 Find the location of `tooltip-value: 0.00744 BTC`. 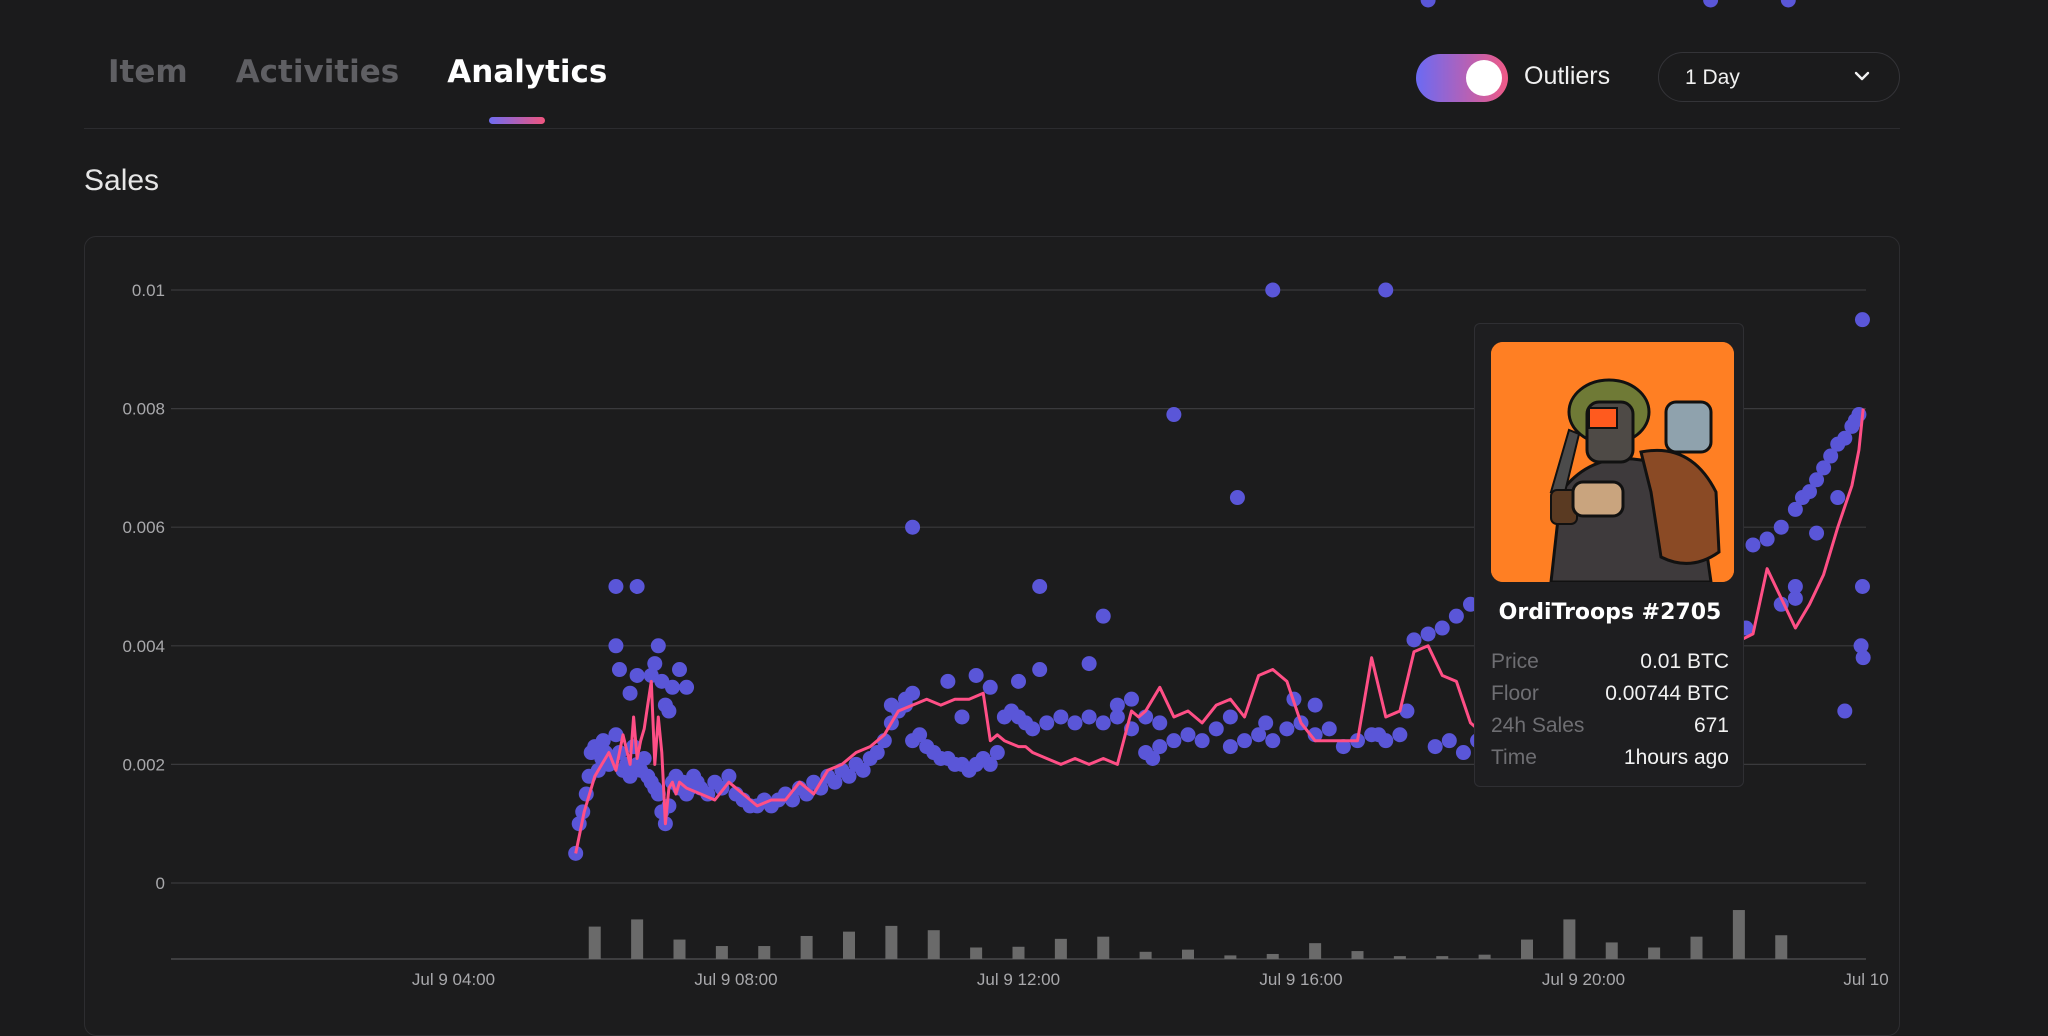

tooltip-value: 0.00744 BTC is located at coordinates (1667, 693).